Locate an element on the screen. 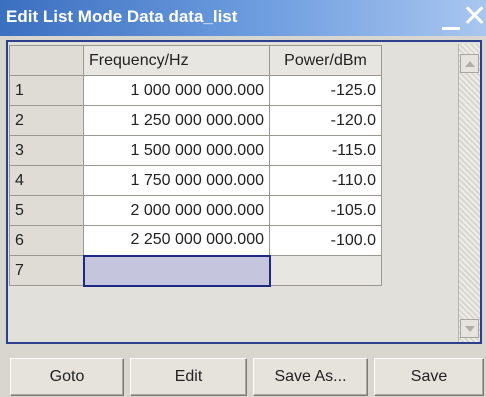  button-bar: Goto Edit Save As... Save is located at coordinates (243, 373).